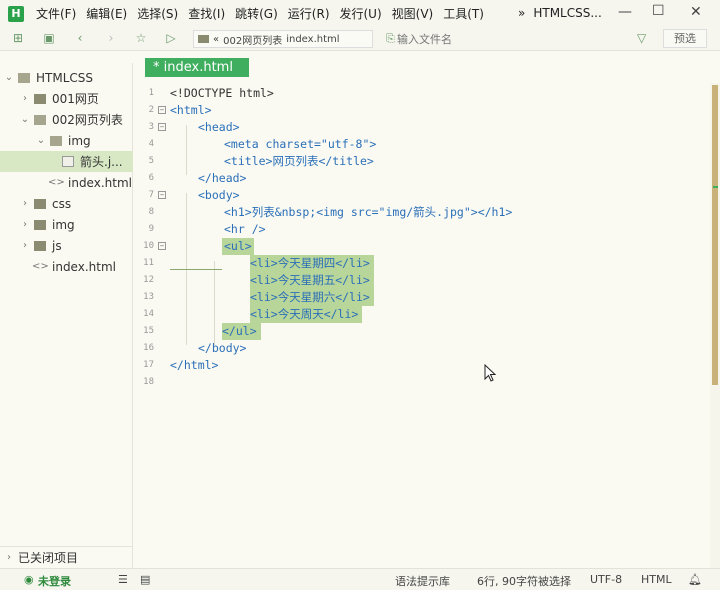  I want to click on line-text: </head>, so click(222, 178).